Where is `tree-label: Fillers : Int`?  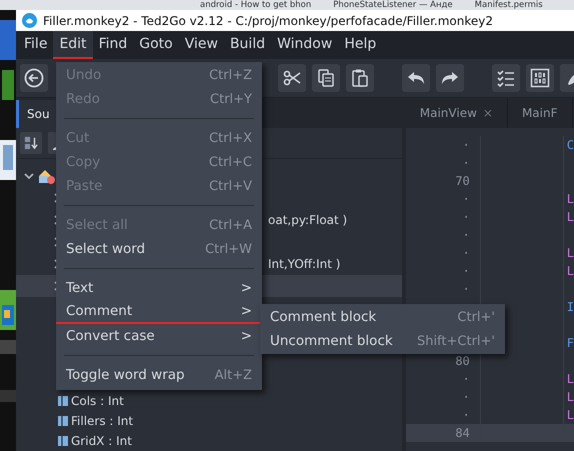
tree-label: Fillers : Int is located at coordinates (102, 421).